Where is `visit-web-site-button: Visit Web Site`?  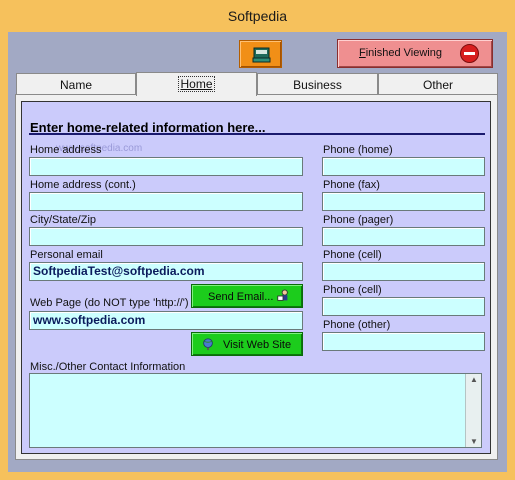
visit-web-site-button: Visit Web Site is located at coordinates (247, 344).